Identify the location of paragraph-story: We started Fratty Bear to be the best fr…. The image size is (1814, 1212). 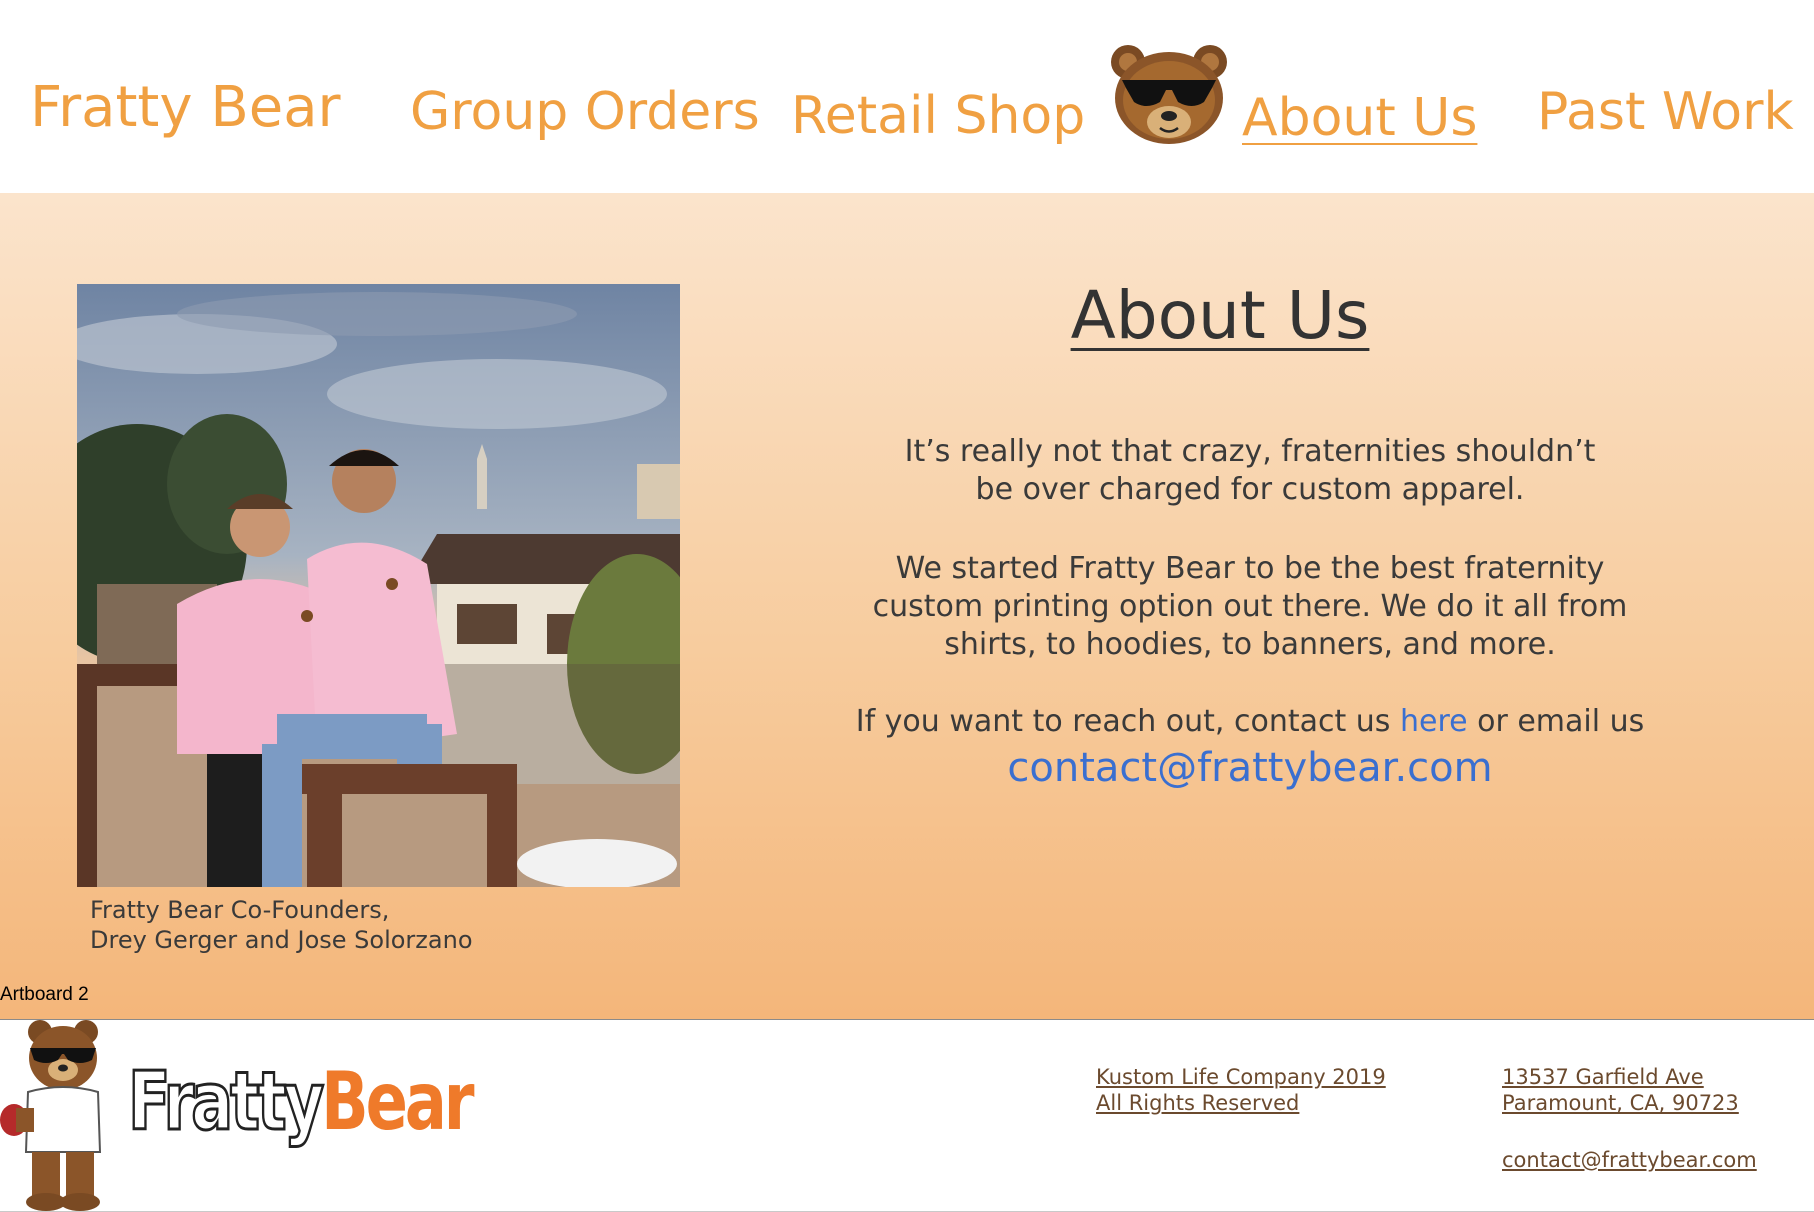
(1250, 607).